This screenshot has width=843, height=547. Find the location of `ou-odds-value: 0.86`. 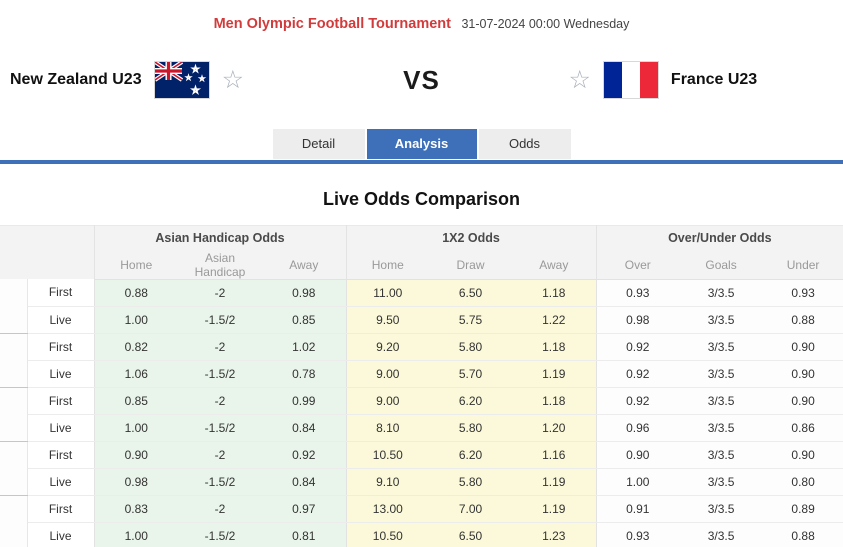

ou-odds-value: 0.86 is located at coordinates (803, 428).